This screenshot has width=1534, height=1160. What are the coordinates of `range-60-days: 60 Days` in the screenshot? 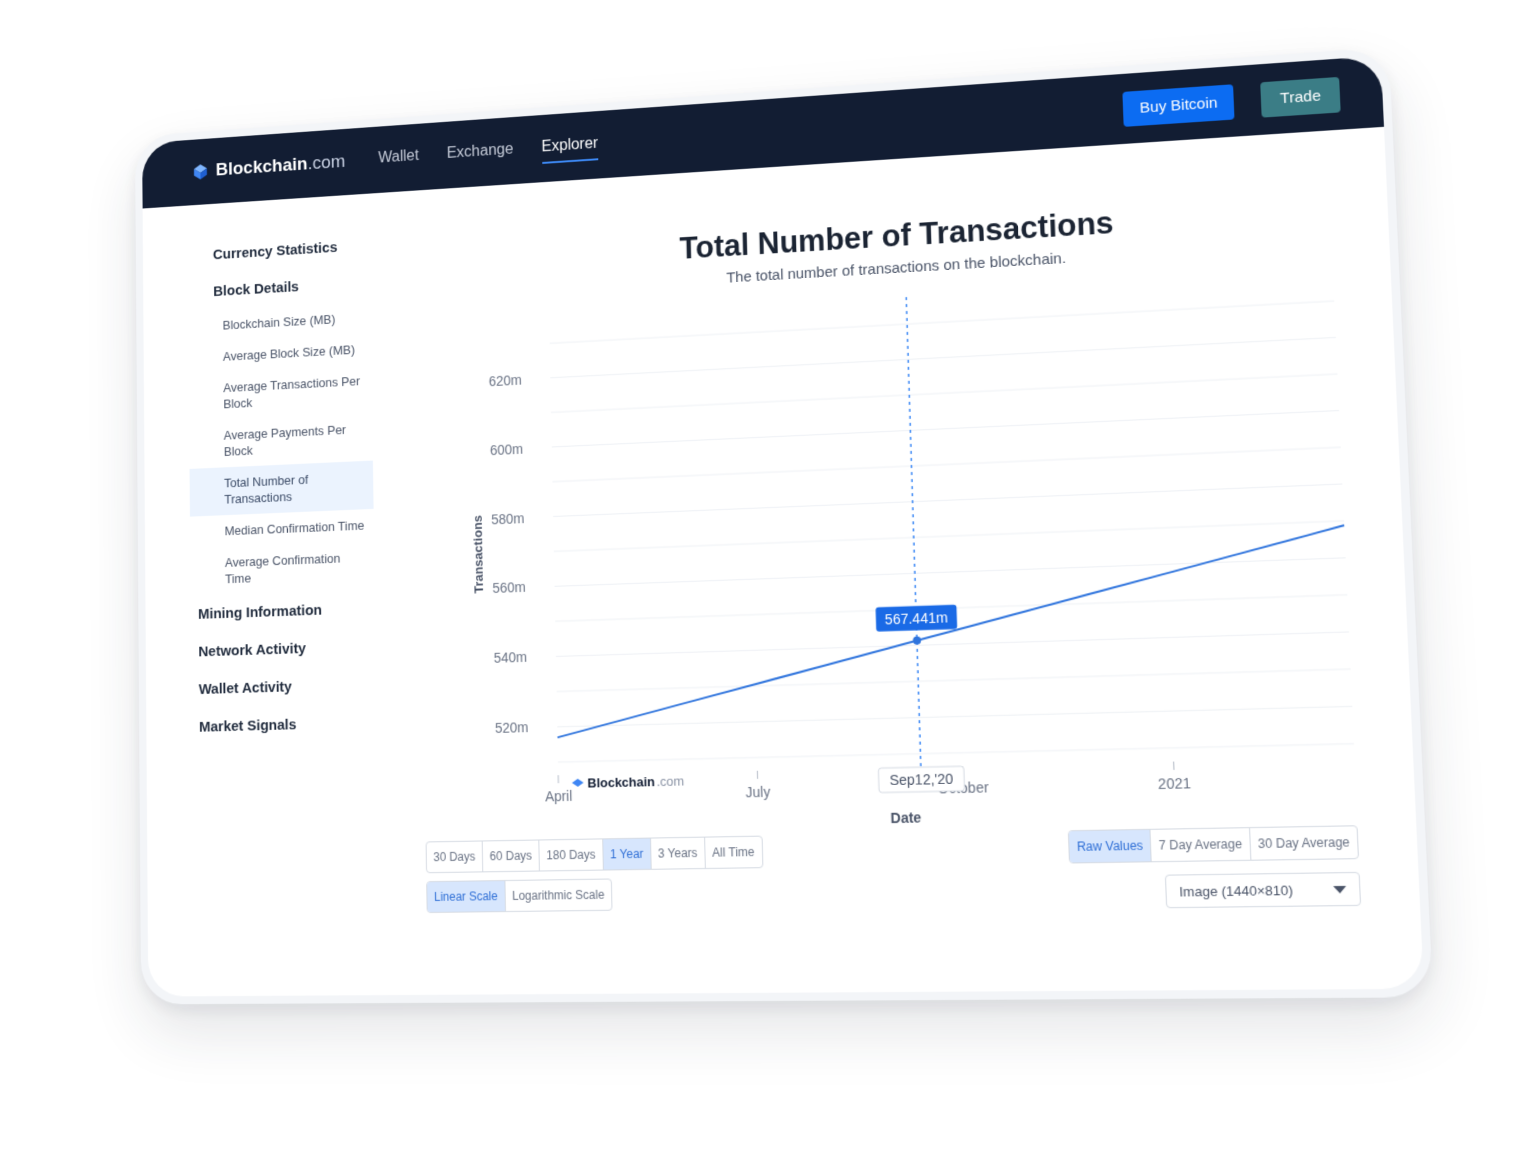 It's located at (511, 856).